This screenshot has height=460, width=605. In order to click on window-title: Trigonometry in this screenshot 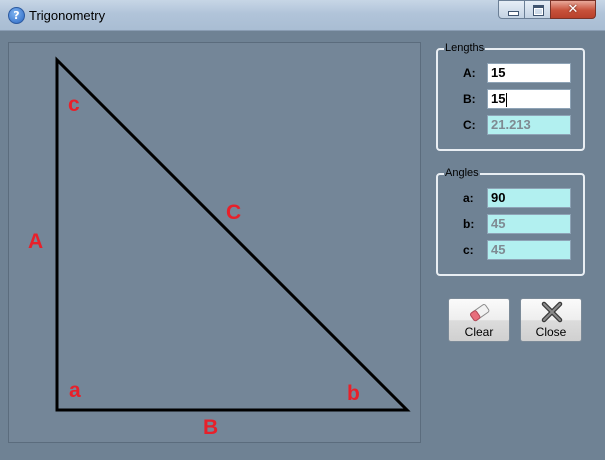, I will do `click(67, 15)`.